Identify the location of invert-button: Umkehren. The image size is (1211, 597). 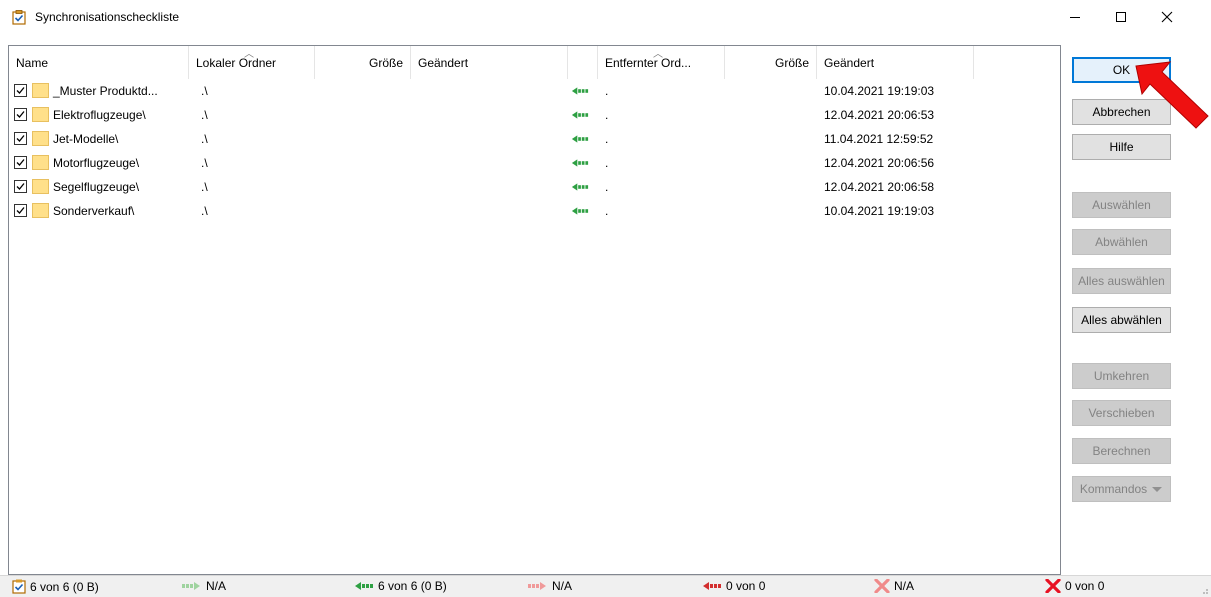
(1121, 376).